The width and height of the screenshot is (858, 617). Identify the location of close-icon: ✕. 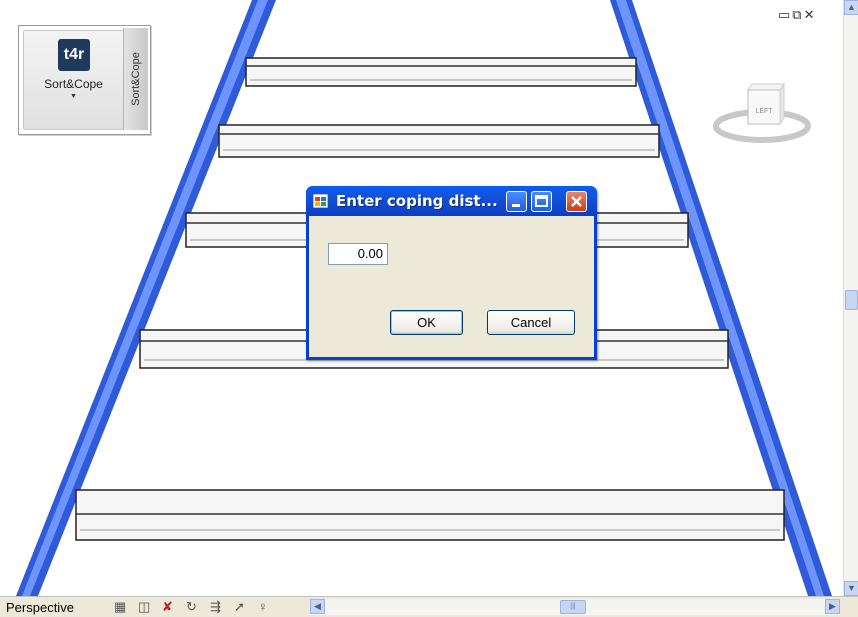
(810, 14).